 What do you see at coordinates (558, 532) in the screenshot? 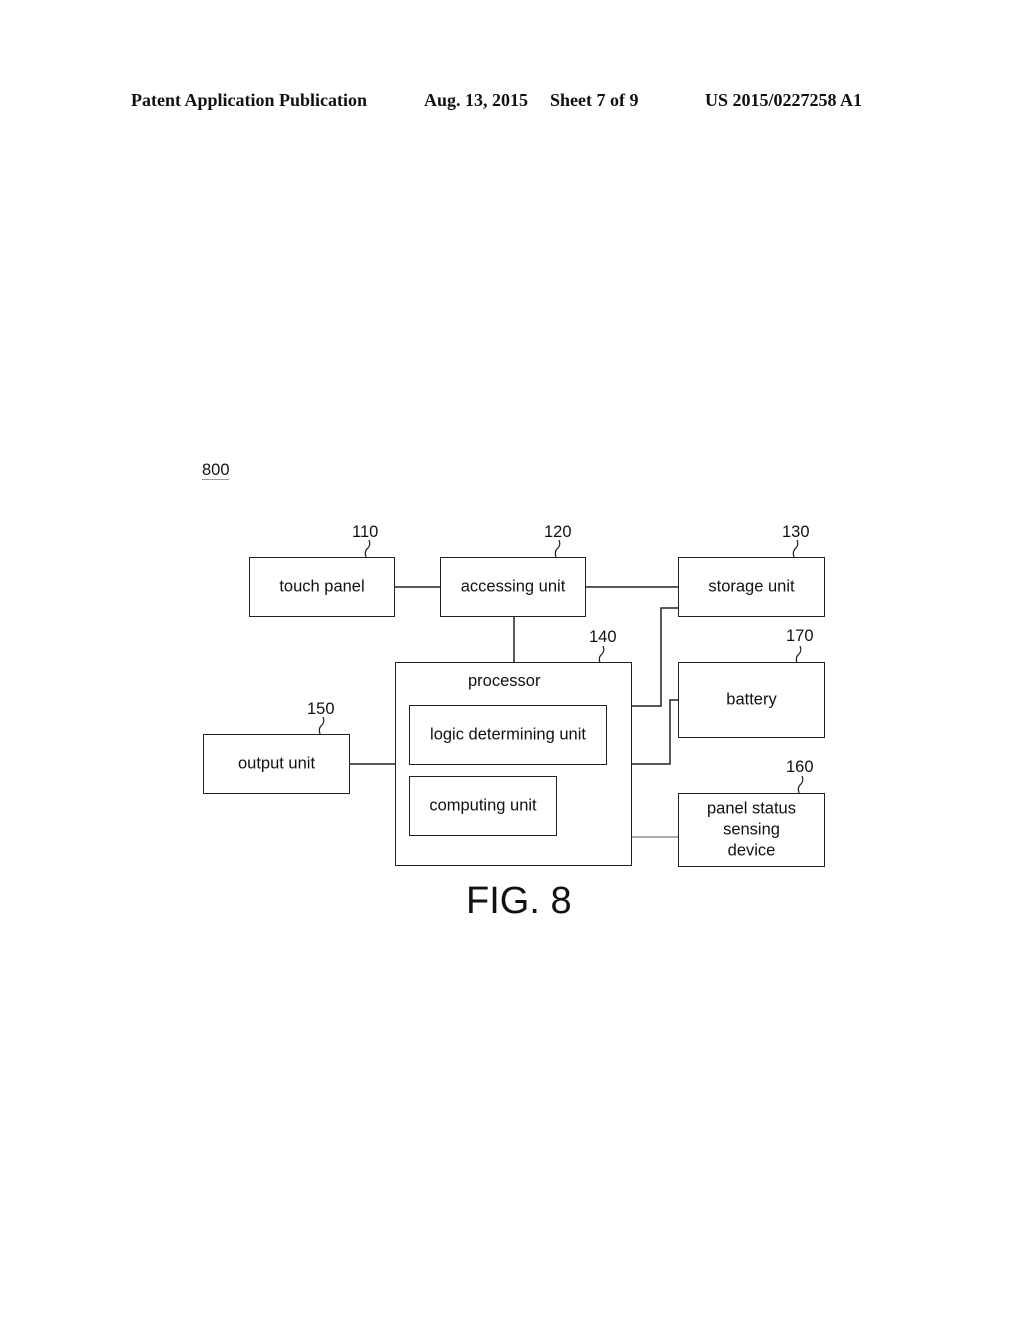
I see `ref-120: 120` at bounding box center [558, 532].